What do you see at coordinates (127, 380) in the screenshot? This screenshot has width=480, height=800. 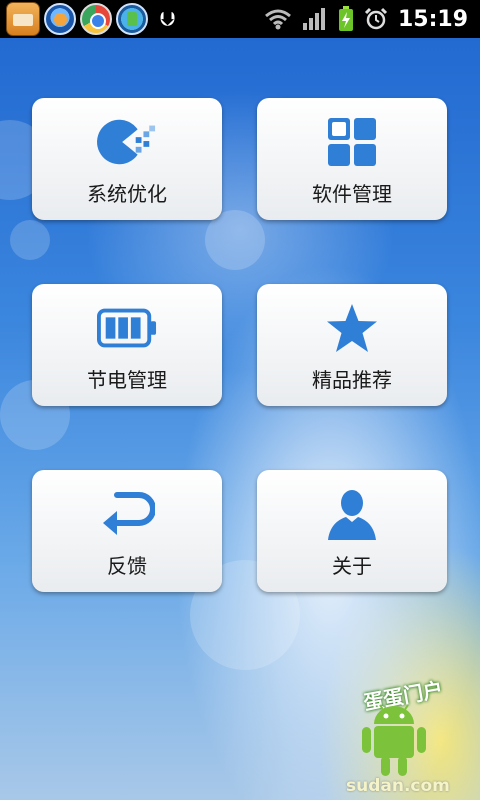 I see `tile-label: 节电管理` at bounding box center [127, 380].